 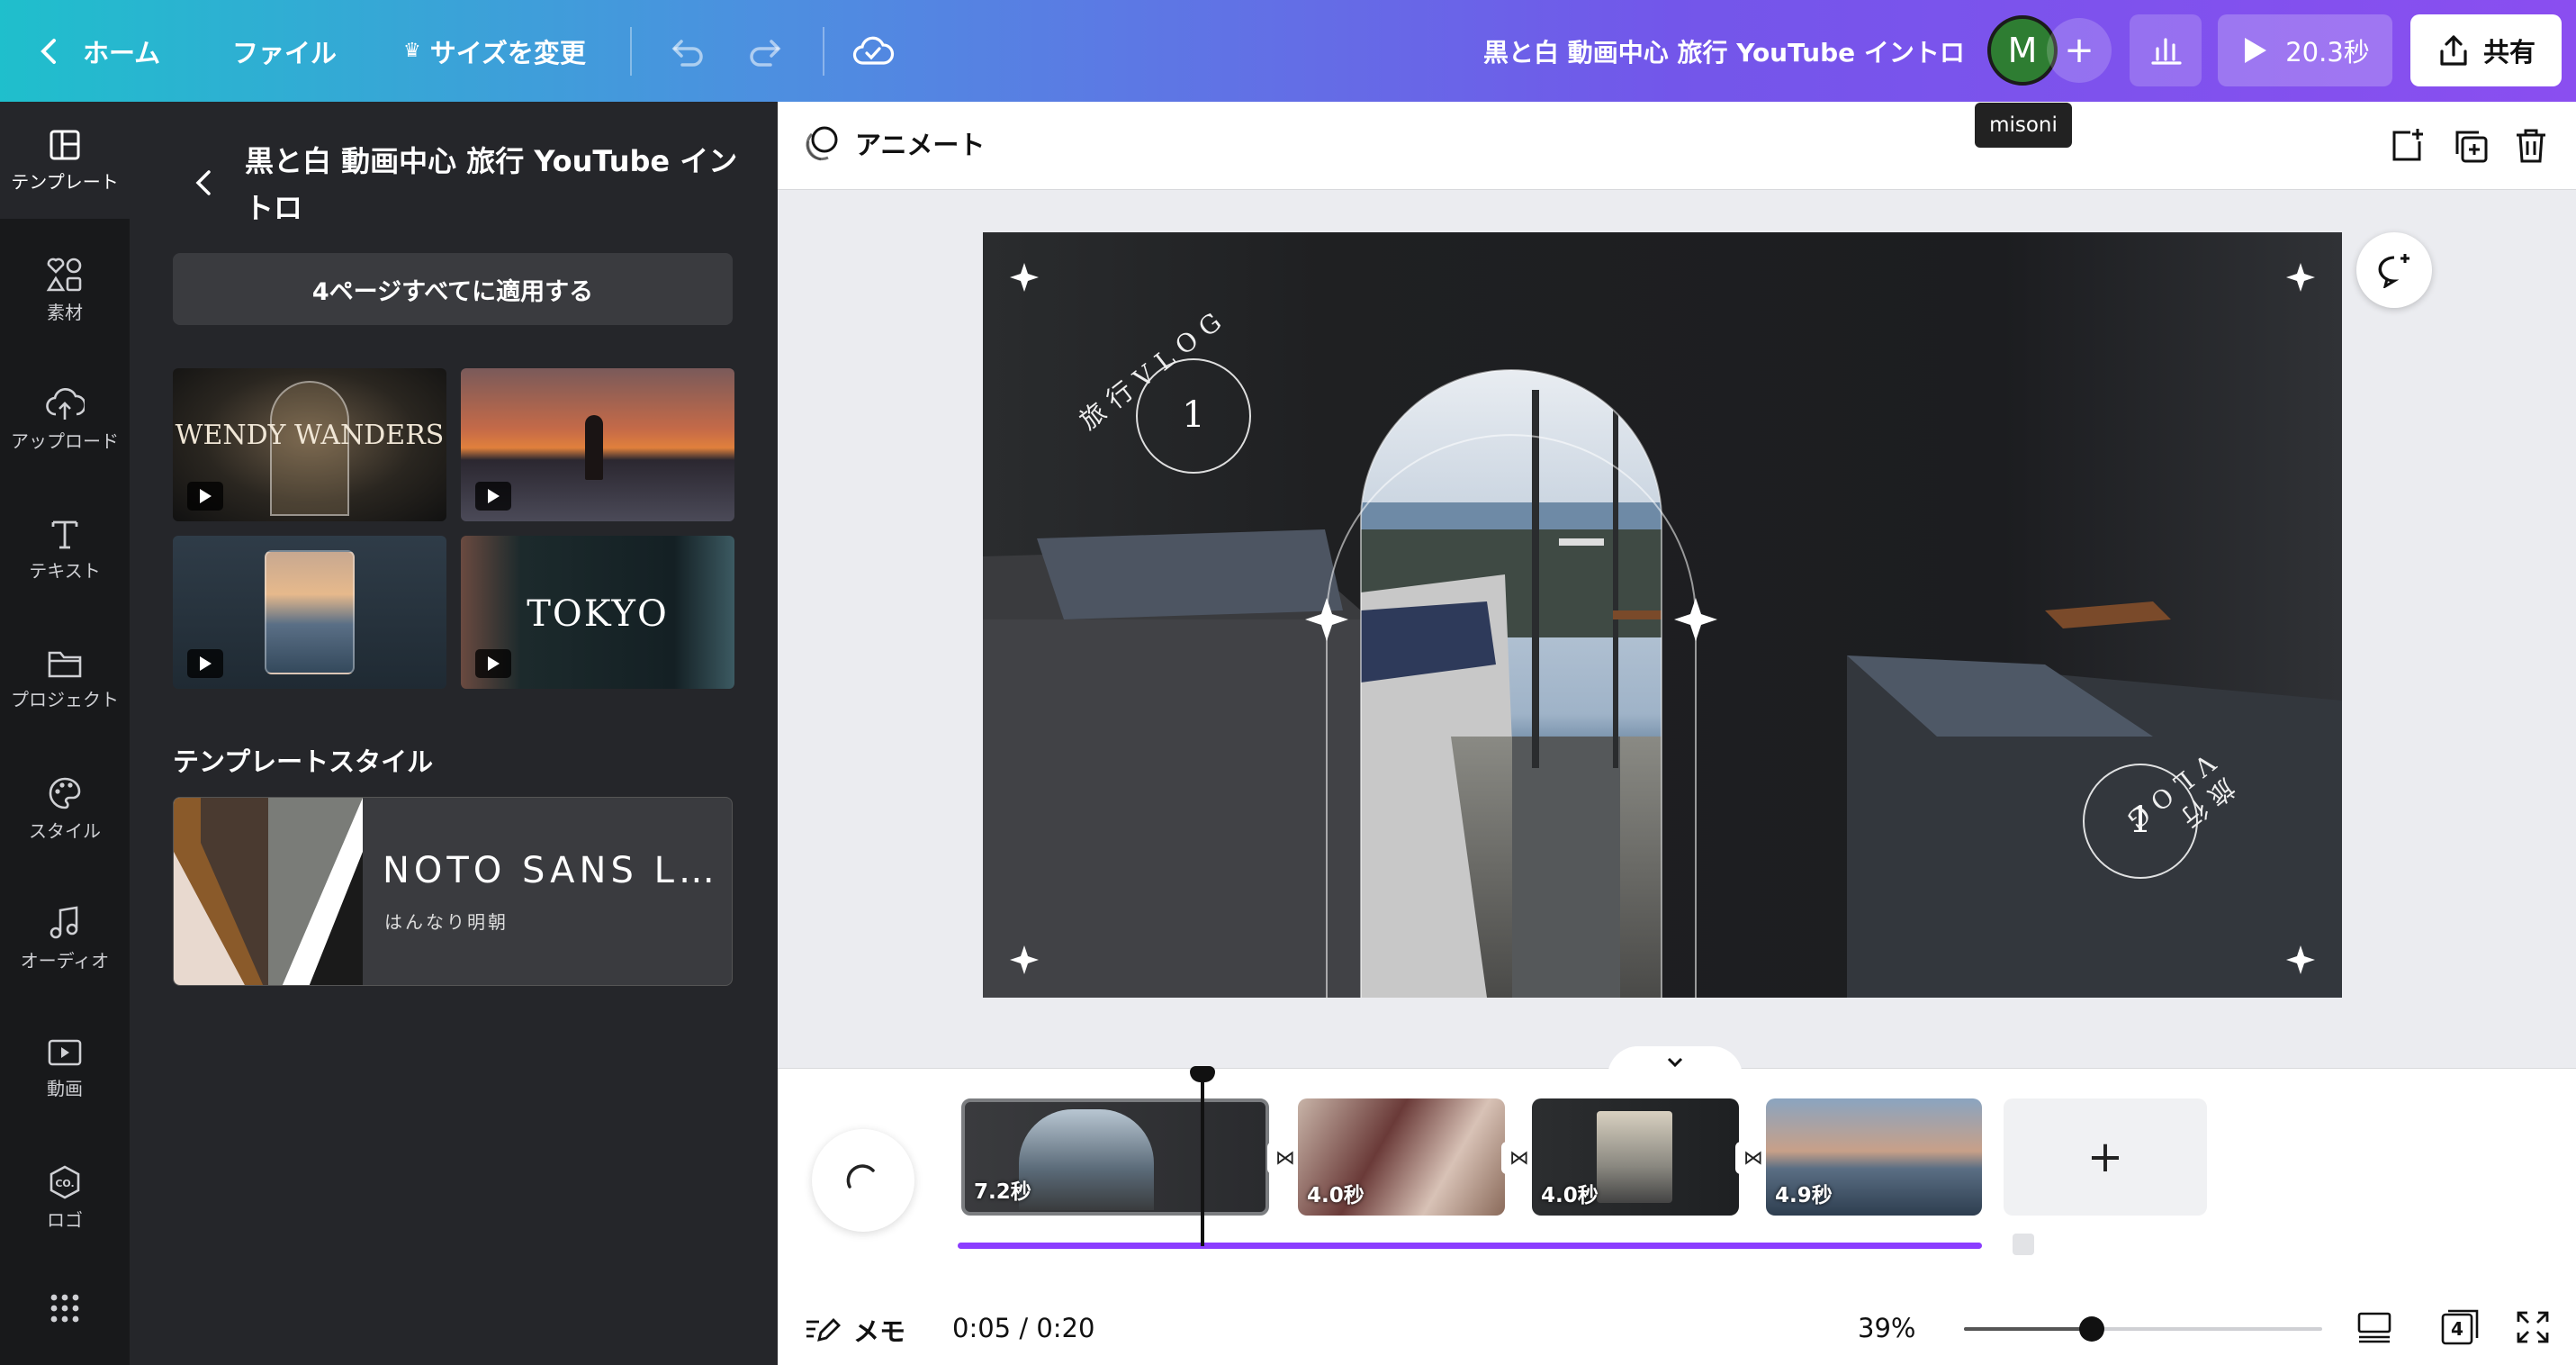 I want to click on avatar-tooltip: misoni, so click(x=2023, y=125).